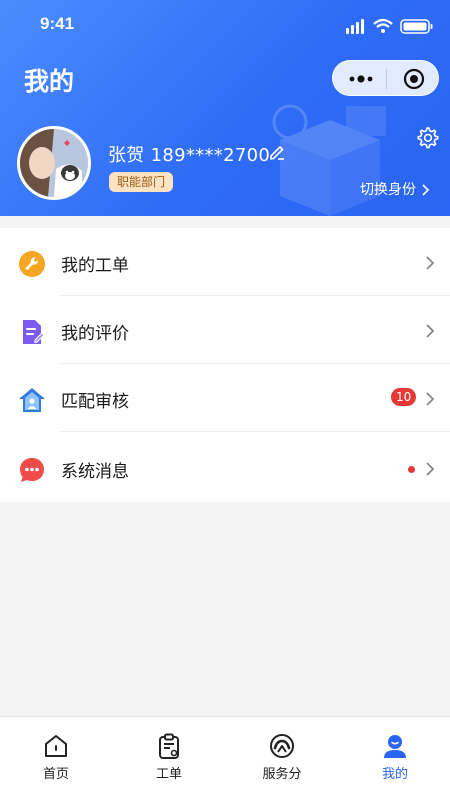  What do you see at coordinates (395, 746) in the screenshot?
I see `user-icon` at bounding box center [395, 746].